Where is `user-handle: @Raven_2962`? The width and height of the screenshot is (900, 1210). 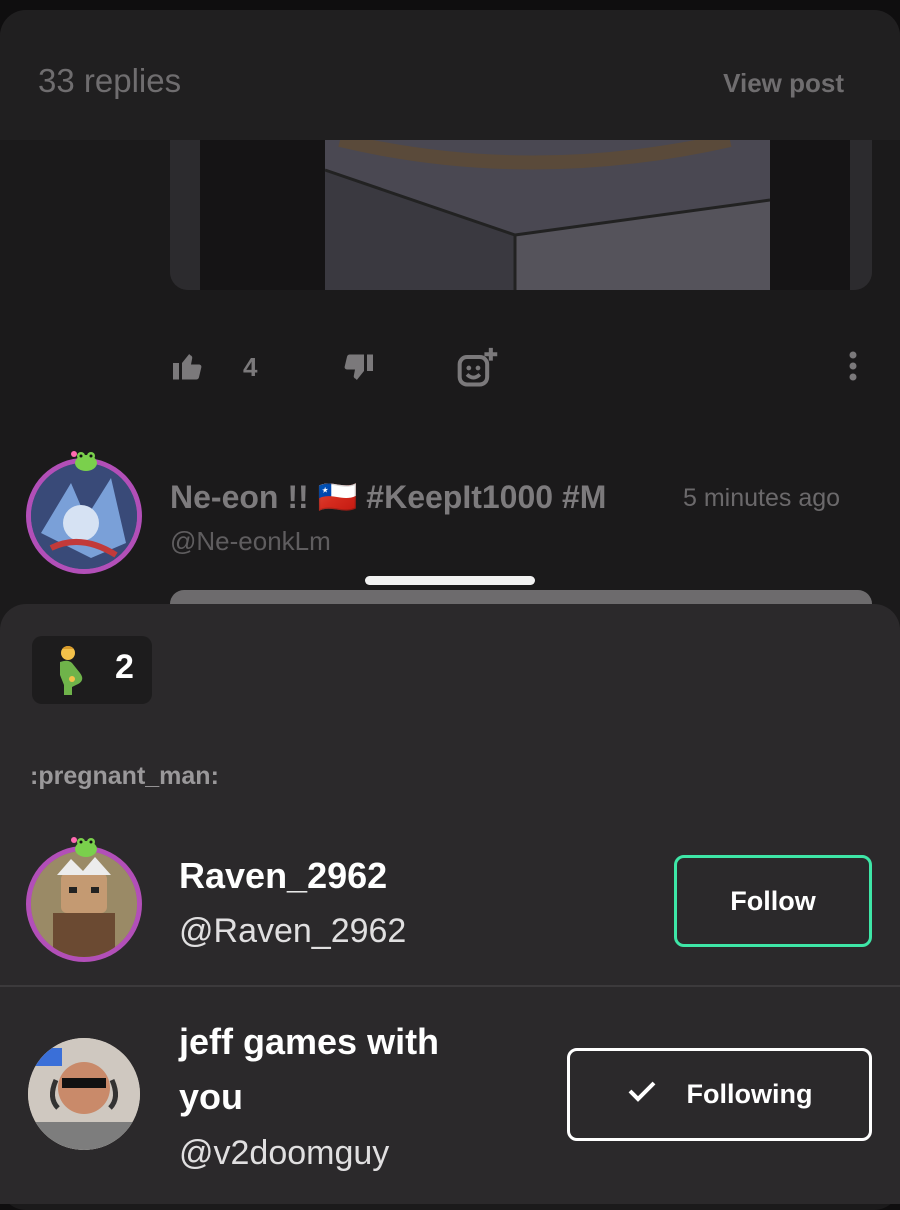 user-handle: @Raven_2962 is located at coordinates (292, 931).